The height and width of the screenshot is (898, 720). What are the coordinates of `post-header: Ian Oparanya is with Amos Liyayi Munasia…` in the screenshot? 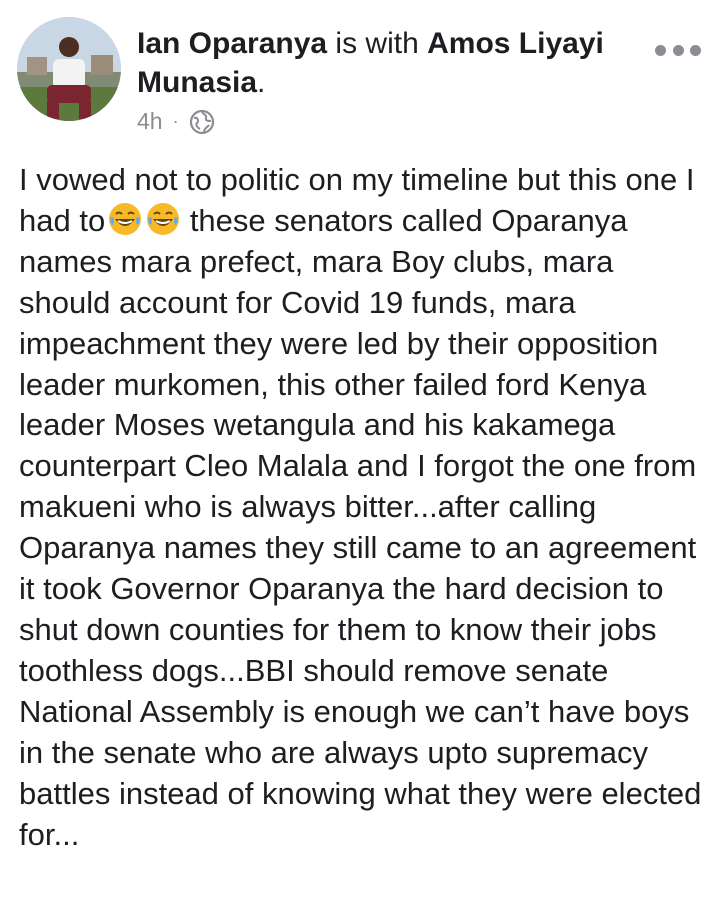 It's located at (392, 63).